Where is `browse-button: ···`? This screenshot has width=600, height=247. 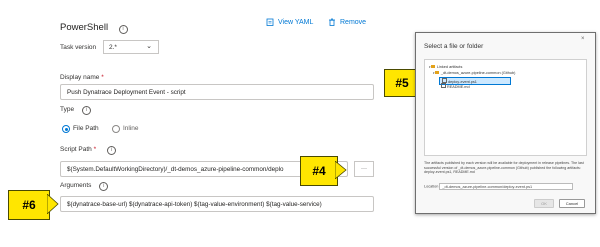
browse-button: ··· is located at coordinates (364, 169).